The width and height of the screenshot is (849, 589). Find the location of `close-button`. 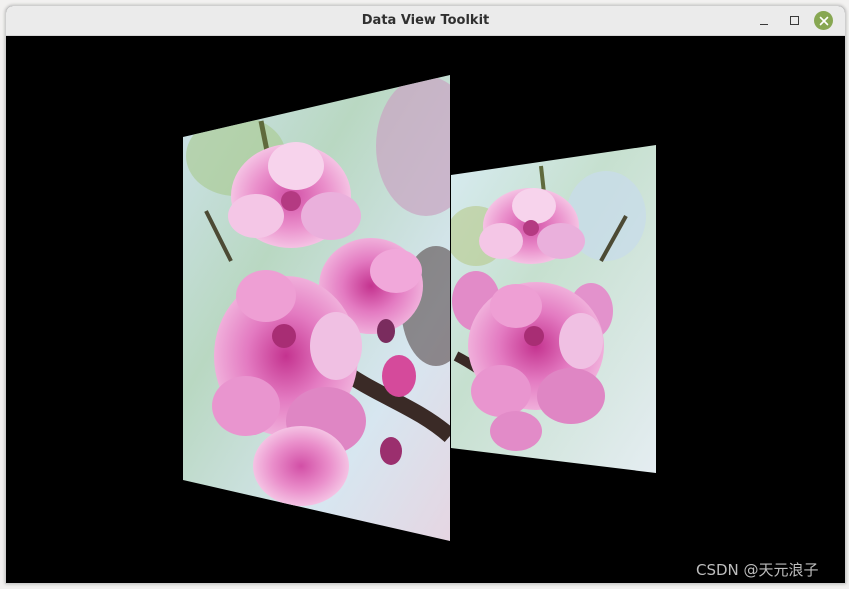

close-button is located at coordinates (823, 20).